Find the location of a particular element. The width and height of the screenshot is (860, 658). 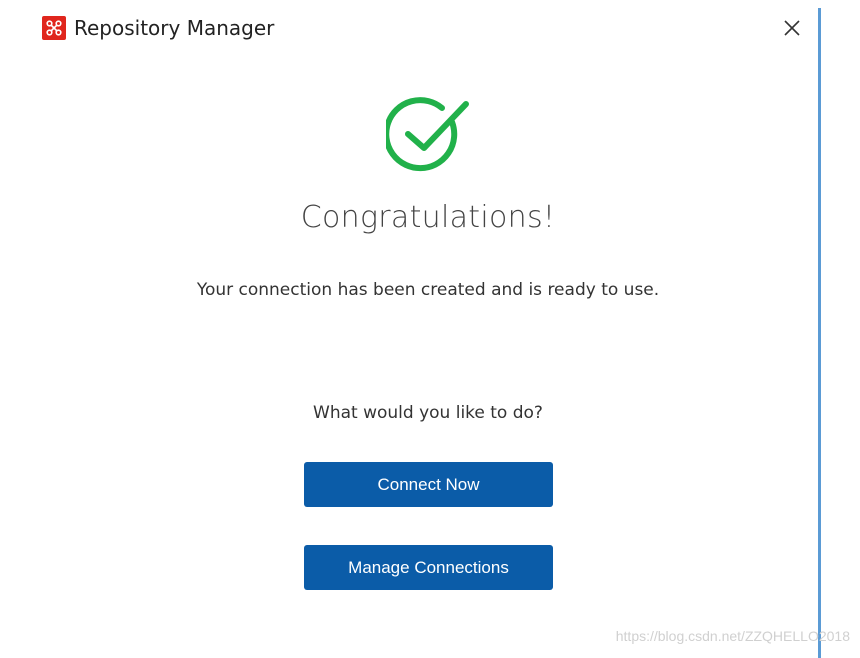

background-area is located at coordinates (840, 329).